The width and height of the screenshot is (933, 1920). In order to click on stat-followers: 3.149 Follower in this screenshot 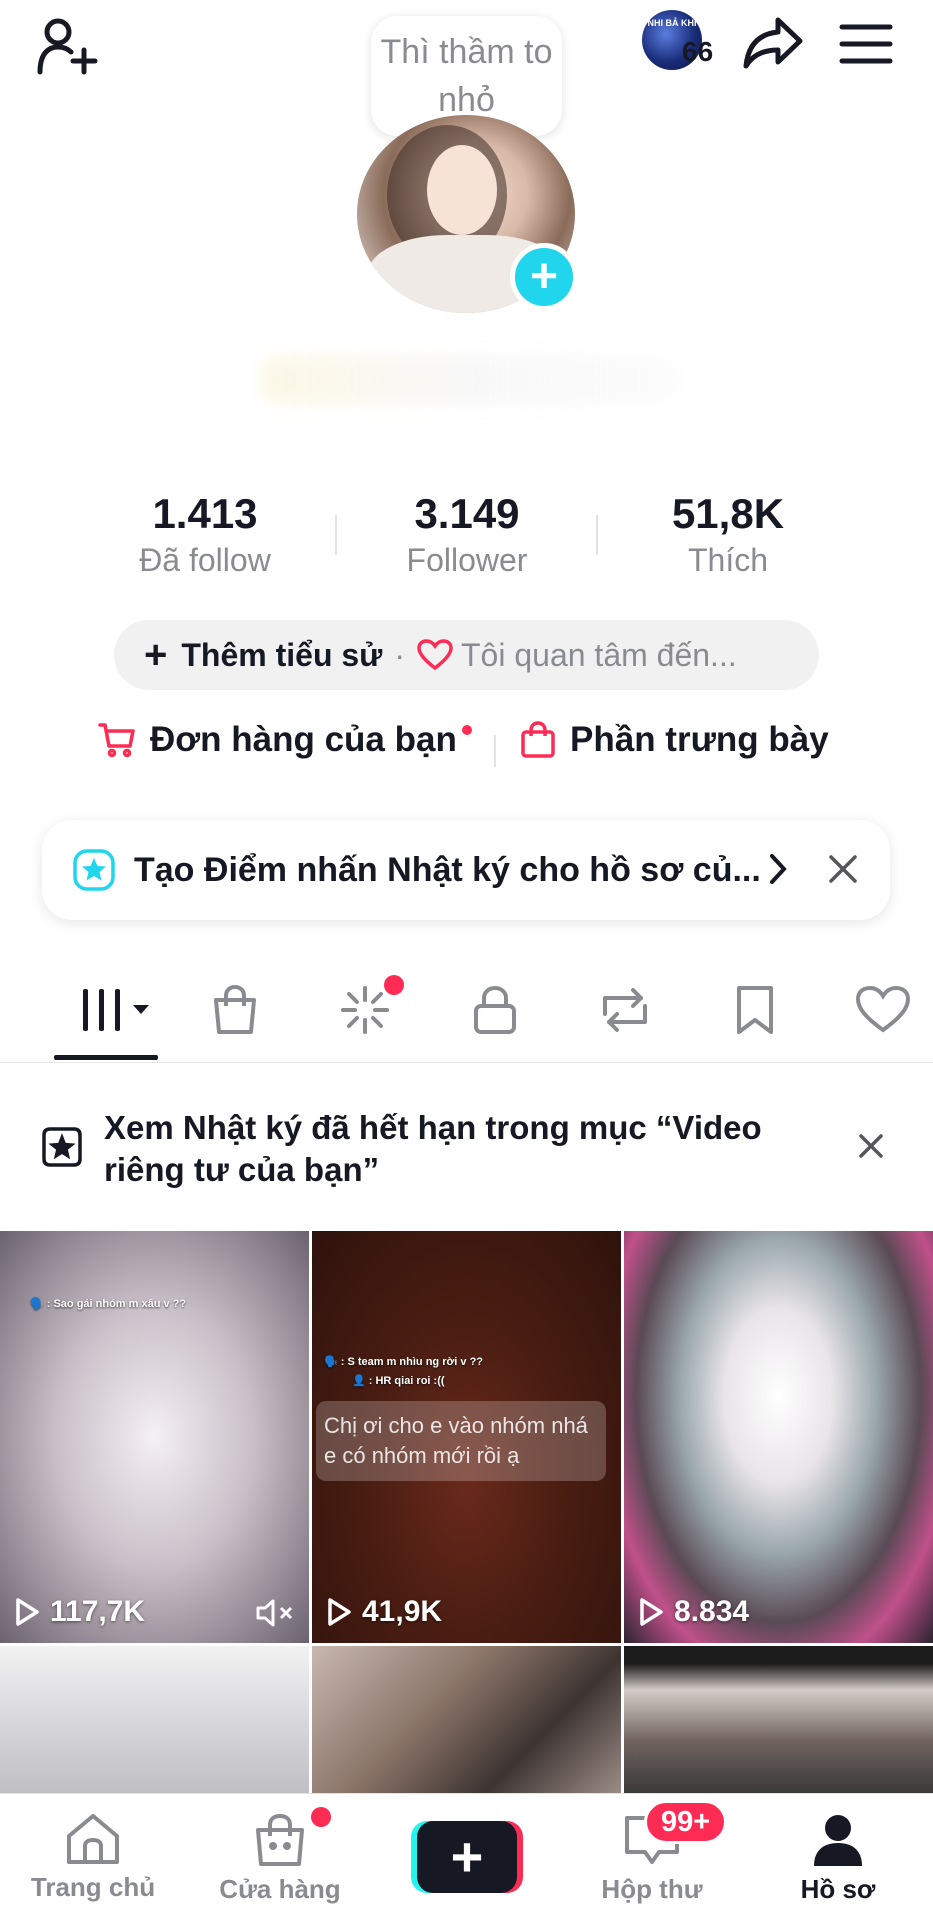, I will do `click(467, 534)`.